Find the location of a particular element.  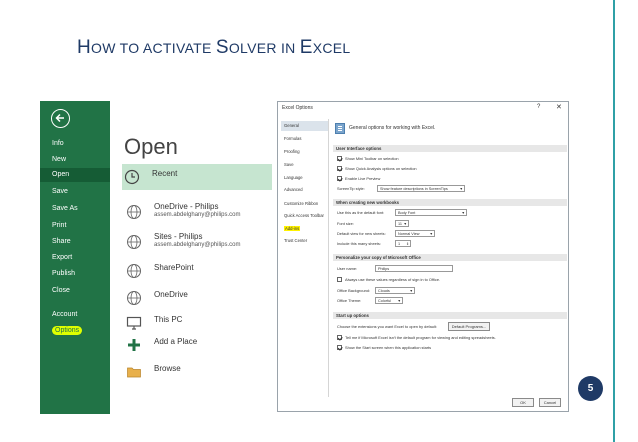

nav-options: Options is located at coordinates (75, 331).